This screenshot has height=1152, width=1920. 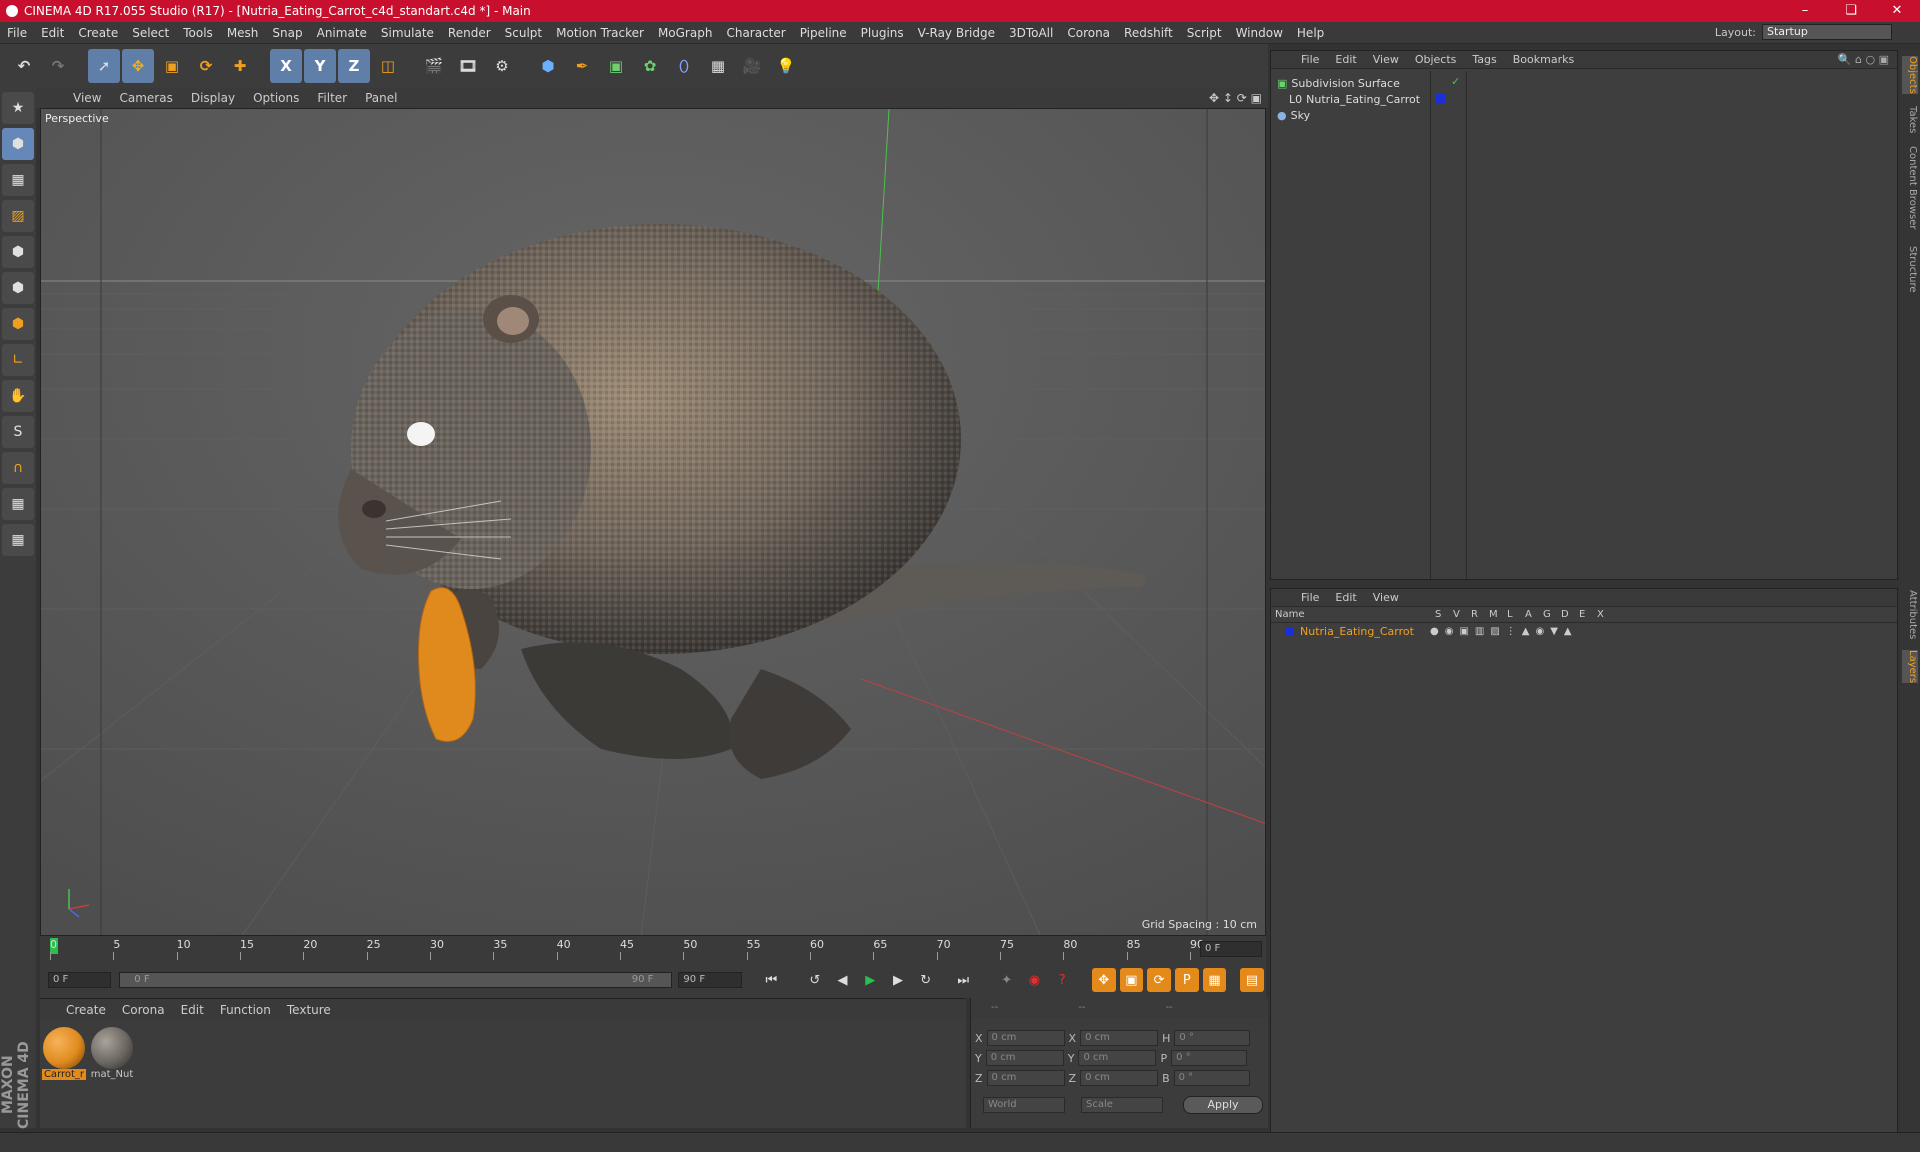 What do you see at coordinates (52, 33) in the screenshot?
I see `menu-edit: Edit` at bounding box center [52, 33].